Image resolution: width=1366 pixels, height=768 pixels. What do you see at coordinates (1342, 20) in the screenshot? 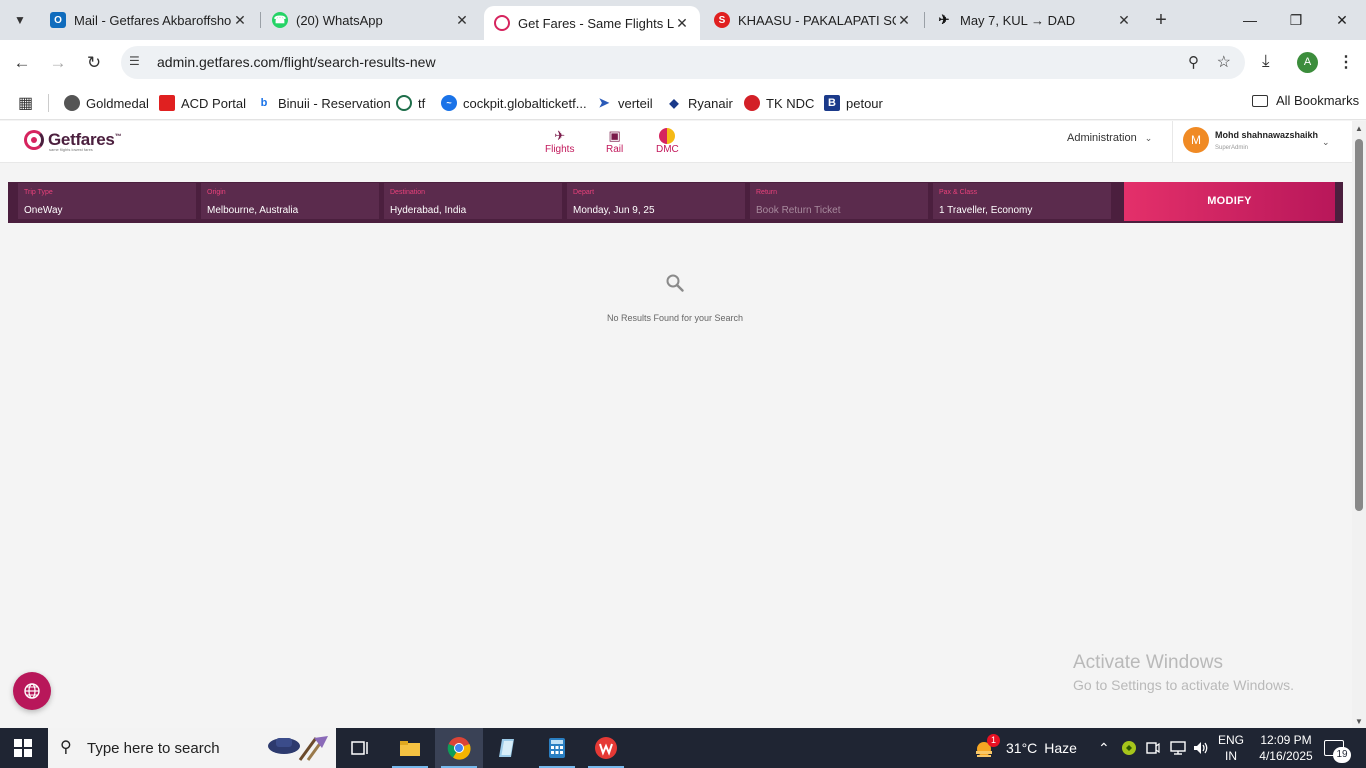
I see `close-window-button: ✕` at bounding box center [1342, 20].